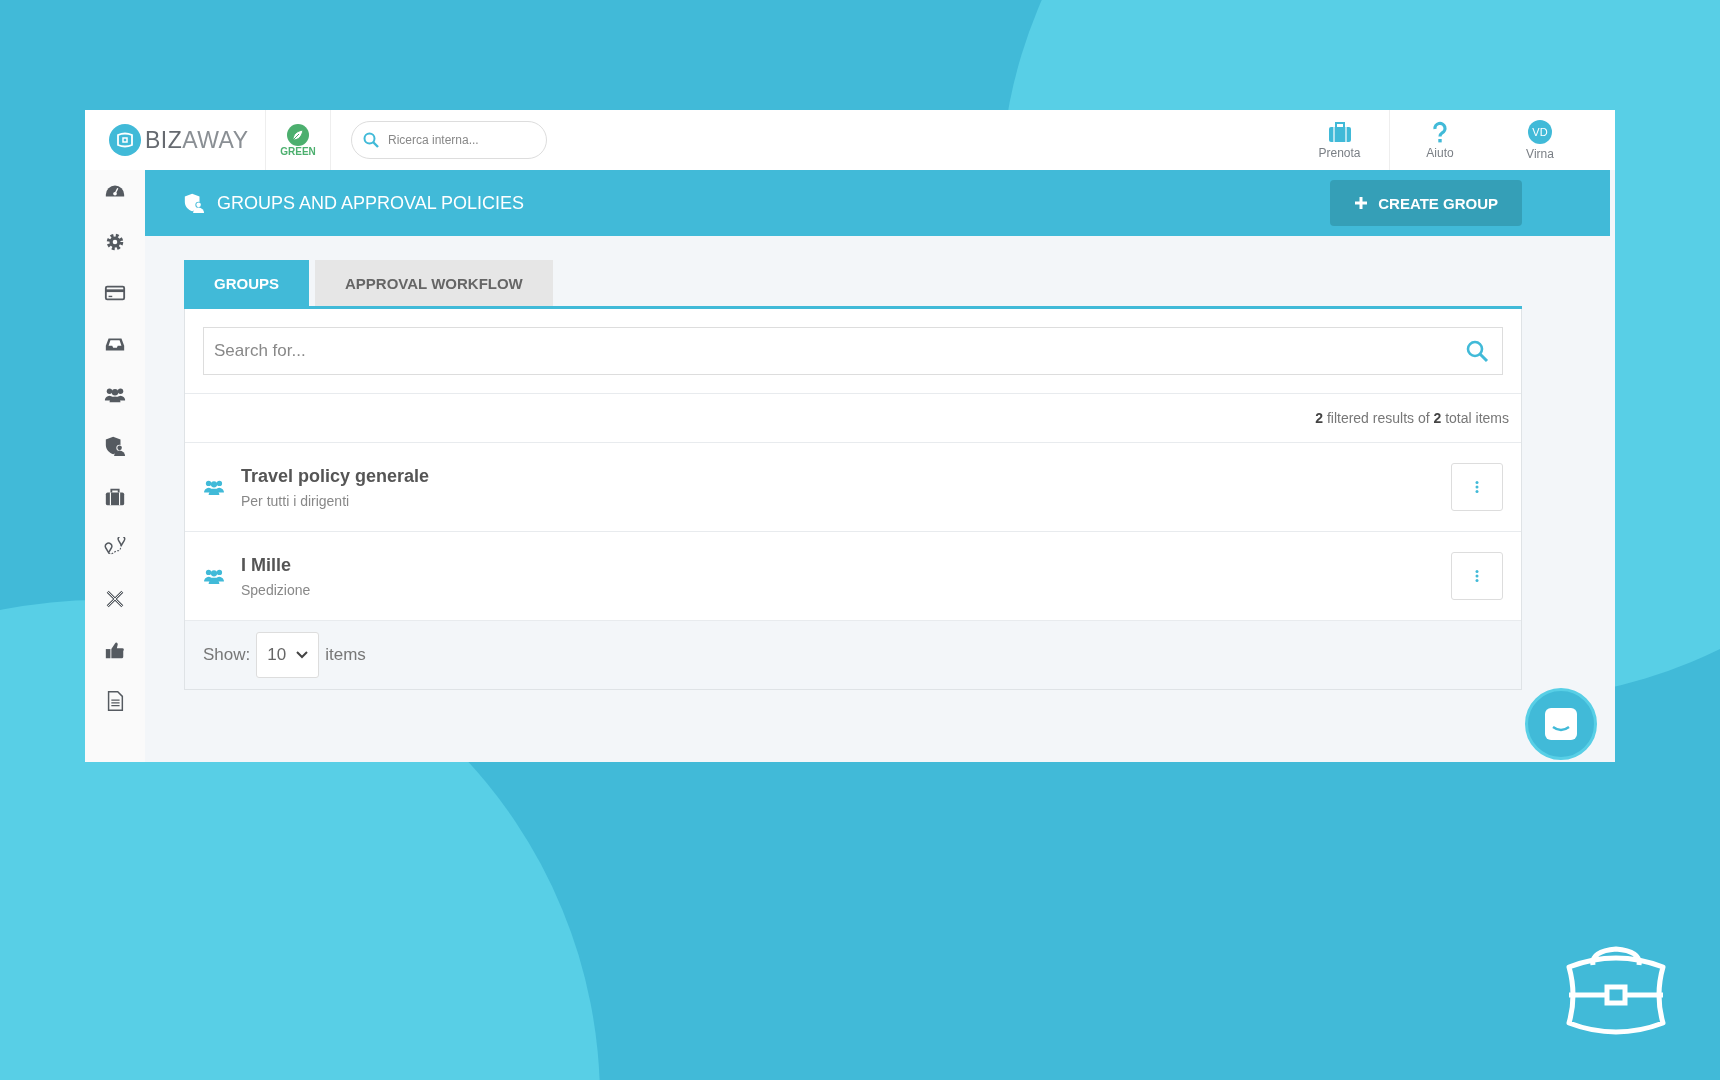 The height and width of the screenshot is (1080, 1720). What do you see at coordinates (1361, 203) in the screenshot?
I see `plus-icon` at bounding box center [1361, 203].